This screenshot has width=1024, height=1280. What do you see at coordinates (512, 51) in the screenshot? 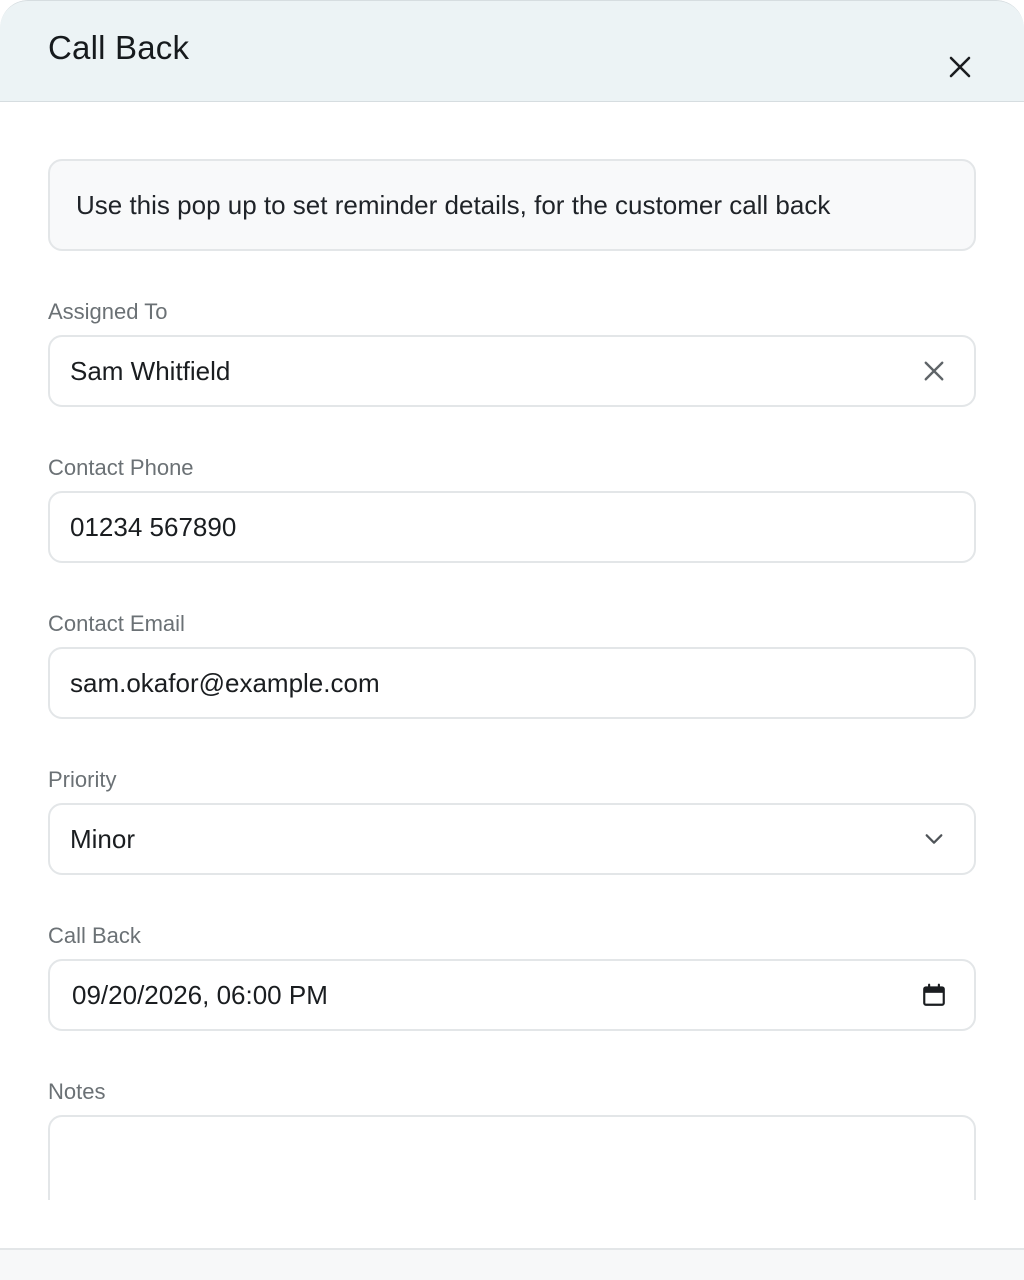
I see `dialog-header: Call Back` at bounding box center [512, 51].